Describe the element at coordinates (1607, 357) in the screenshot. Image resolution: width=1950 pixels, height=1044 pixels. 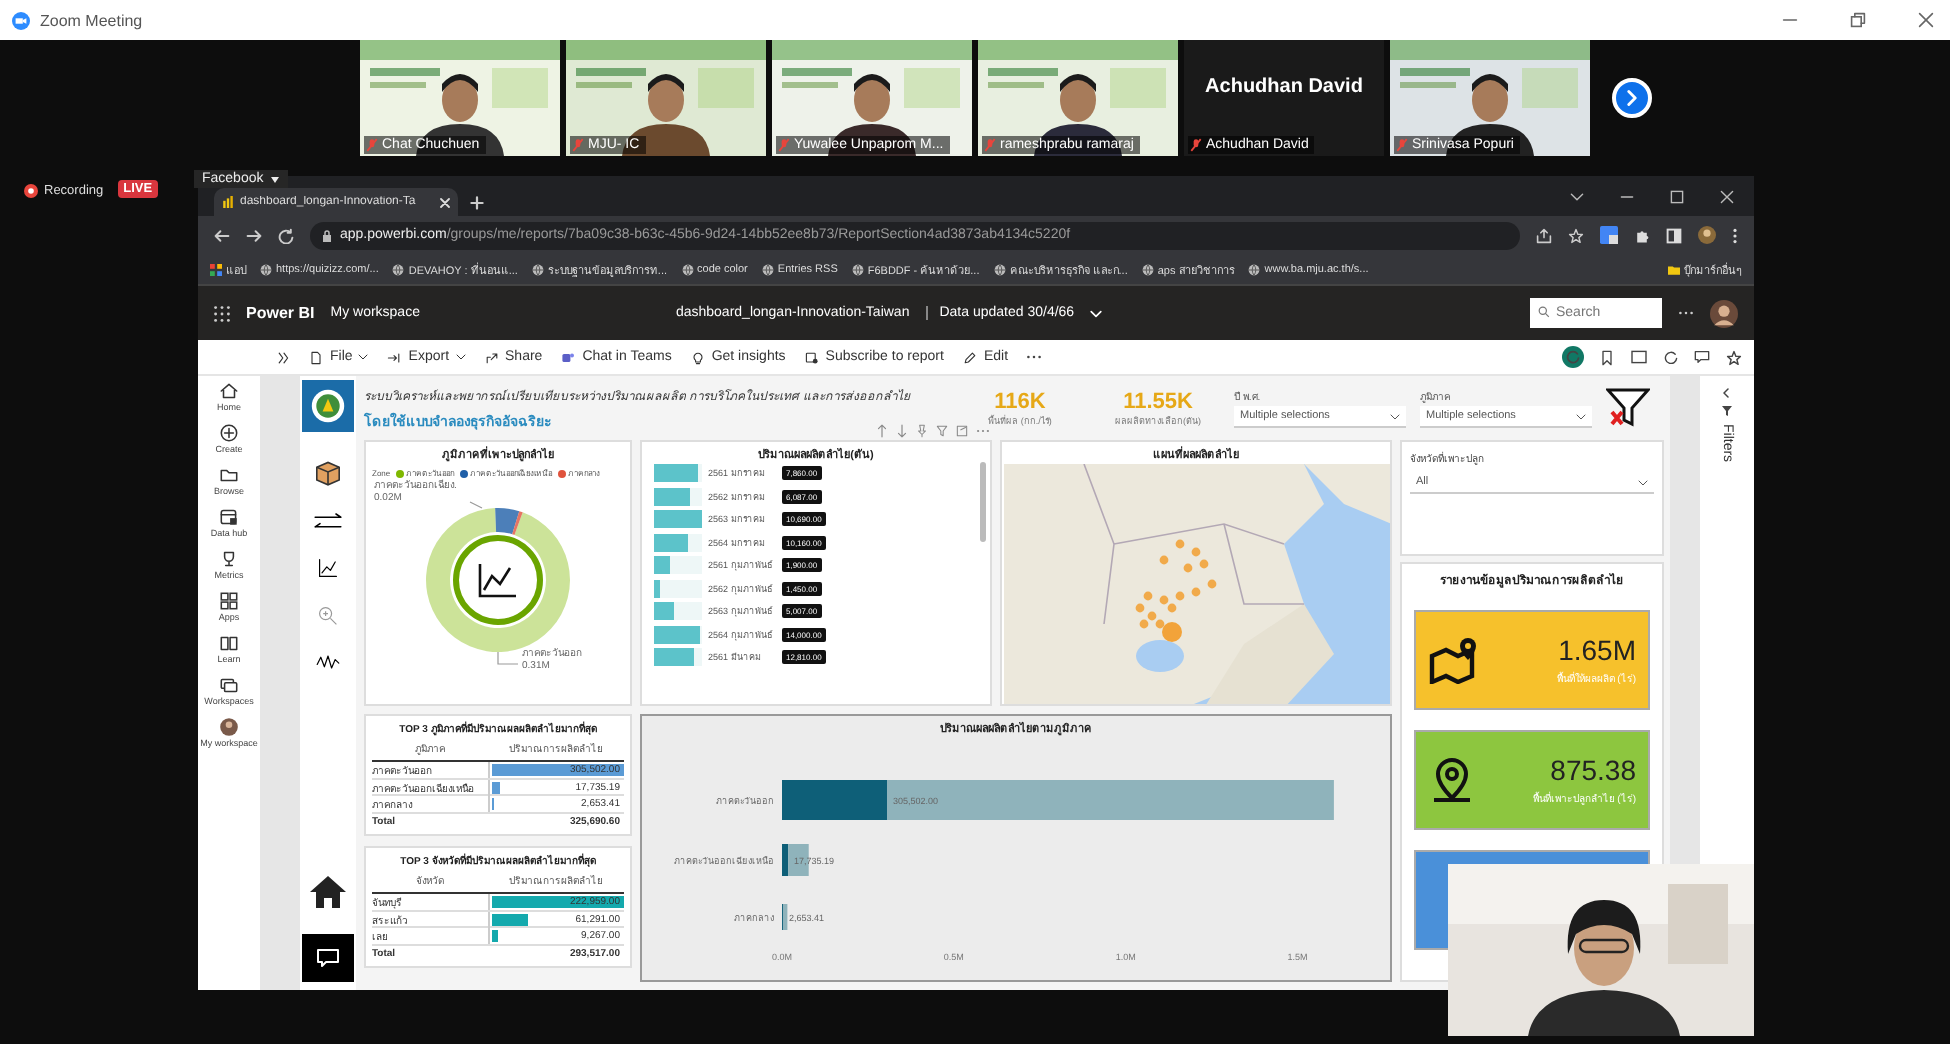
I see `bookmark-icon` at that location.